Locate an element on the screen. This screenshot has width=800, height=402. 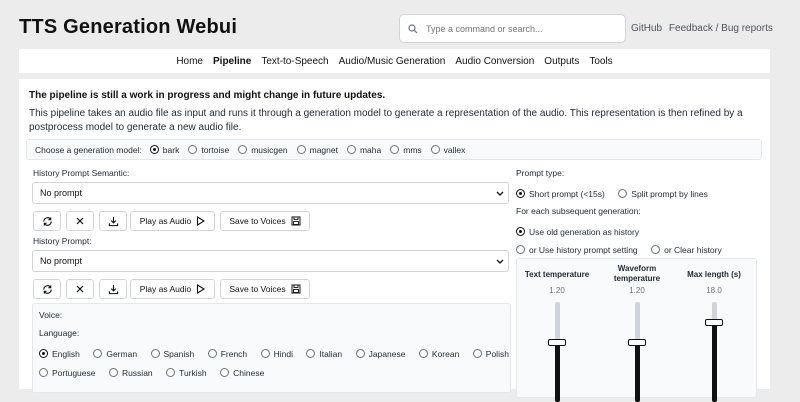
max-length-handle is located at coordinates (714, 322).